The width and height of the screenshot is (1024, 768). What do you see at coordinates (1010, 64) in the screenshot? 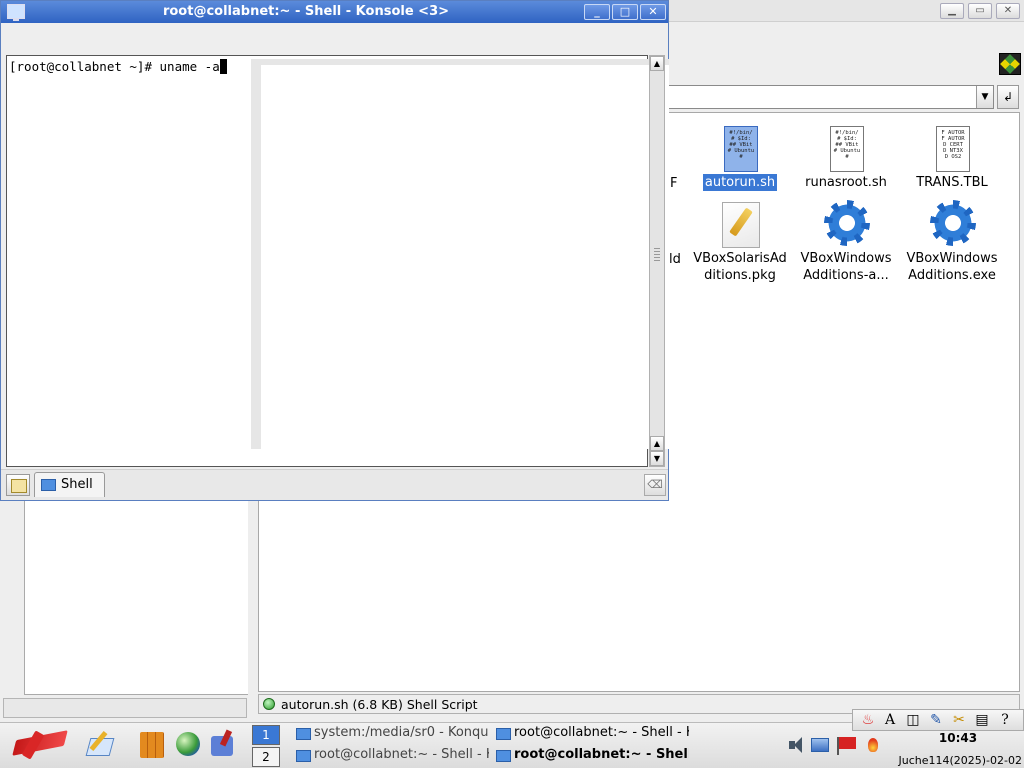
I see `kde-throbber-icon` at bounding box center [1010, 64].